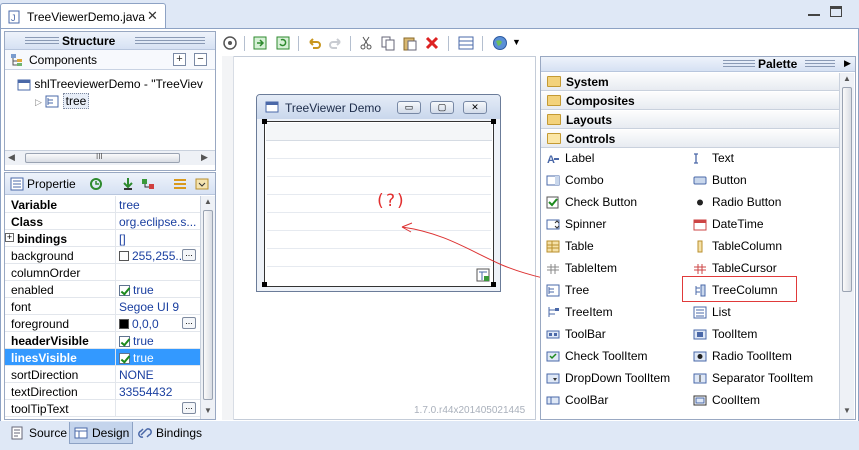  I want to click on palette-vscroll-thumb, so click(847, 189).